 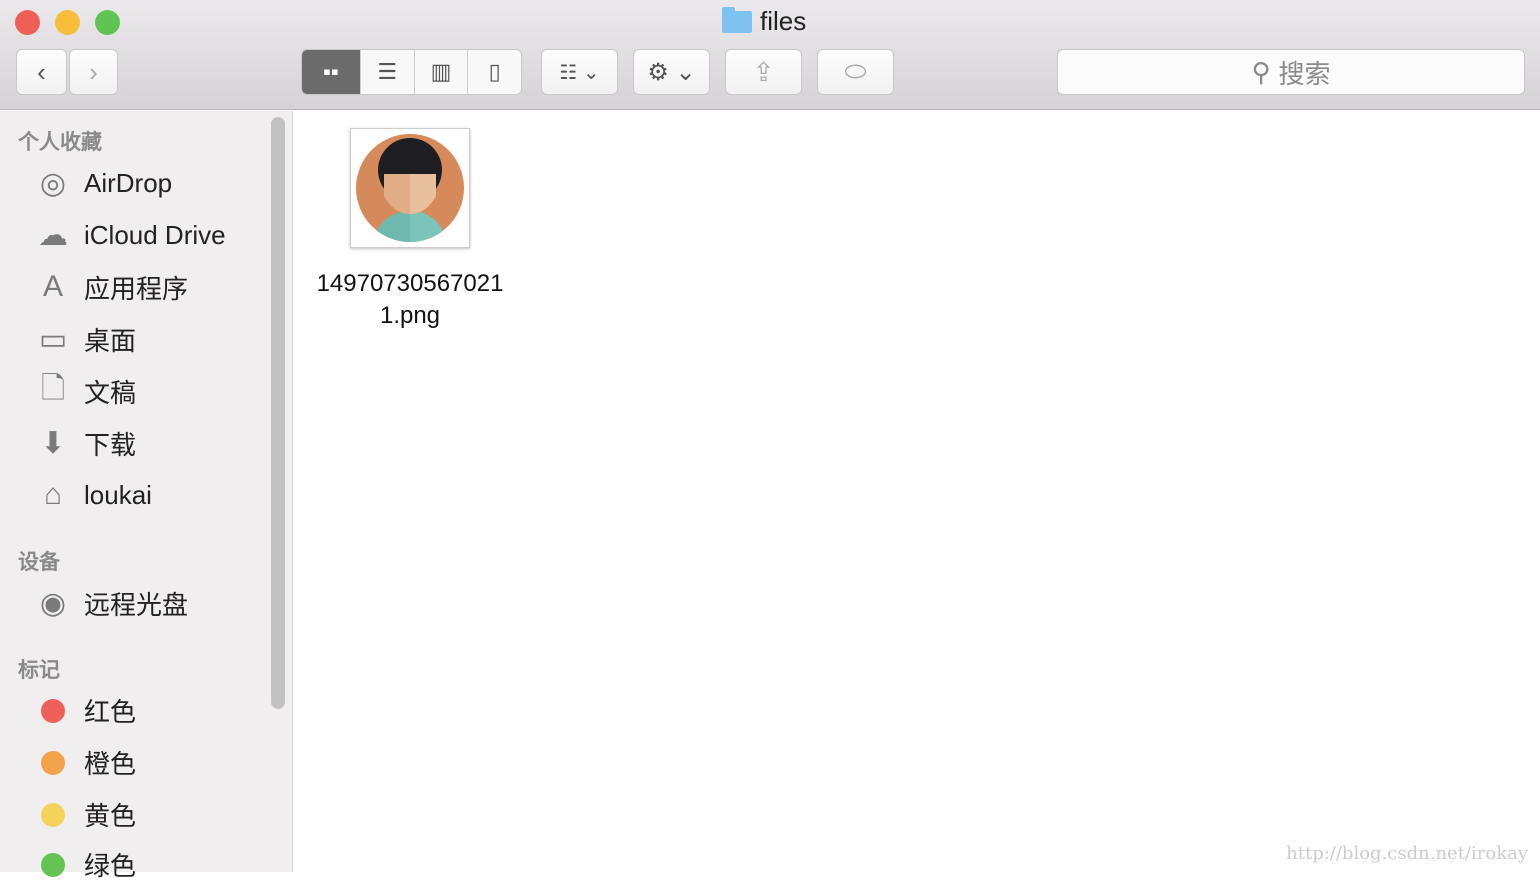 What do you see at coordinates (53, 710) in the screenshot?
I see `red-tag-icon` at bounding box center [53, 710].